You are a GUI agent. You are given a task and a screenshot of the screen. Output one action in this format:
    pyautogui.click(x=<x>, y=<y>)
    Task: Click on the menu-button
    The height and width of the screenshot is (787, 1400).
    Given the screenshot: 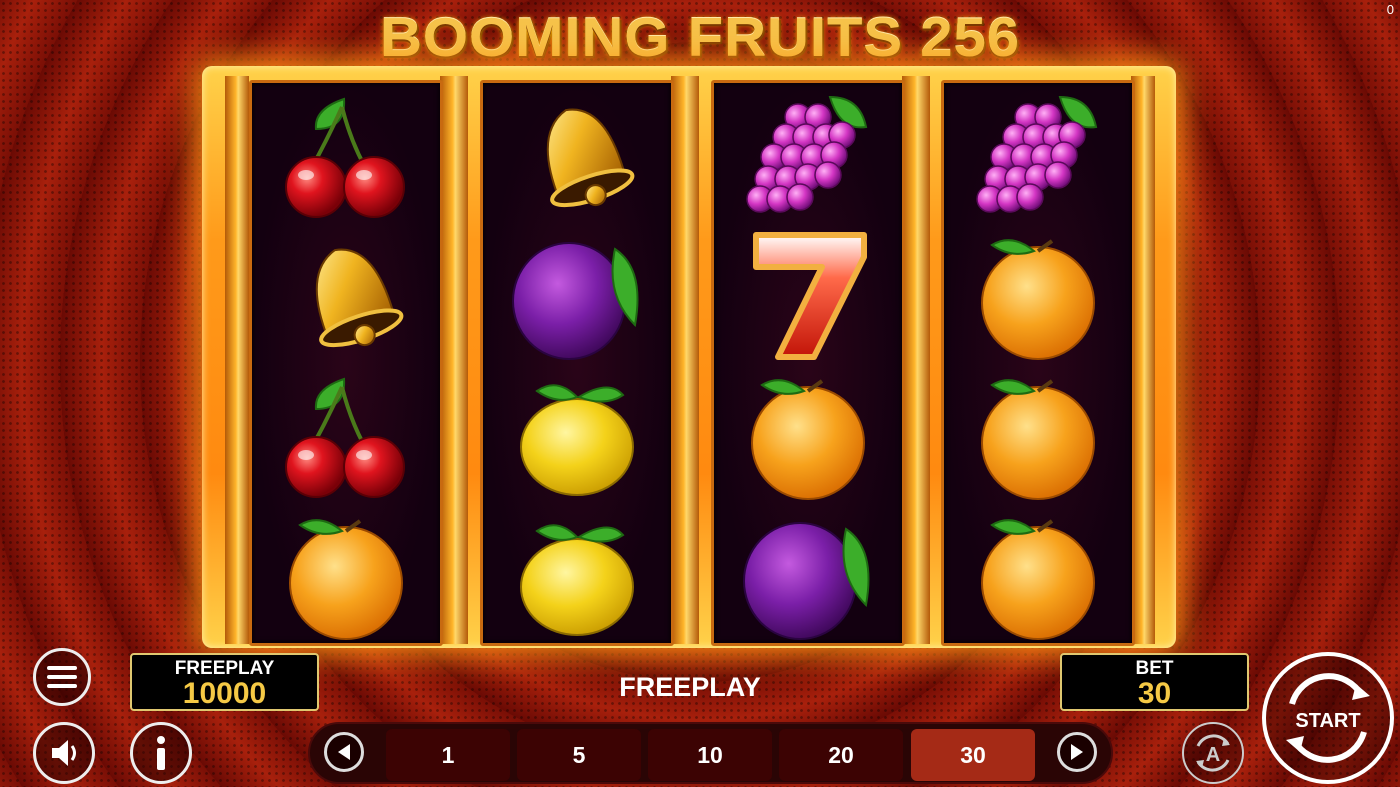 What is the action you would take?
    pyautogui.click(x=62, y=677)
    